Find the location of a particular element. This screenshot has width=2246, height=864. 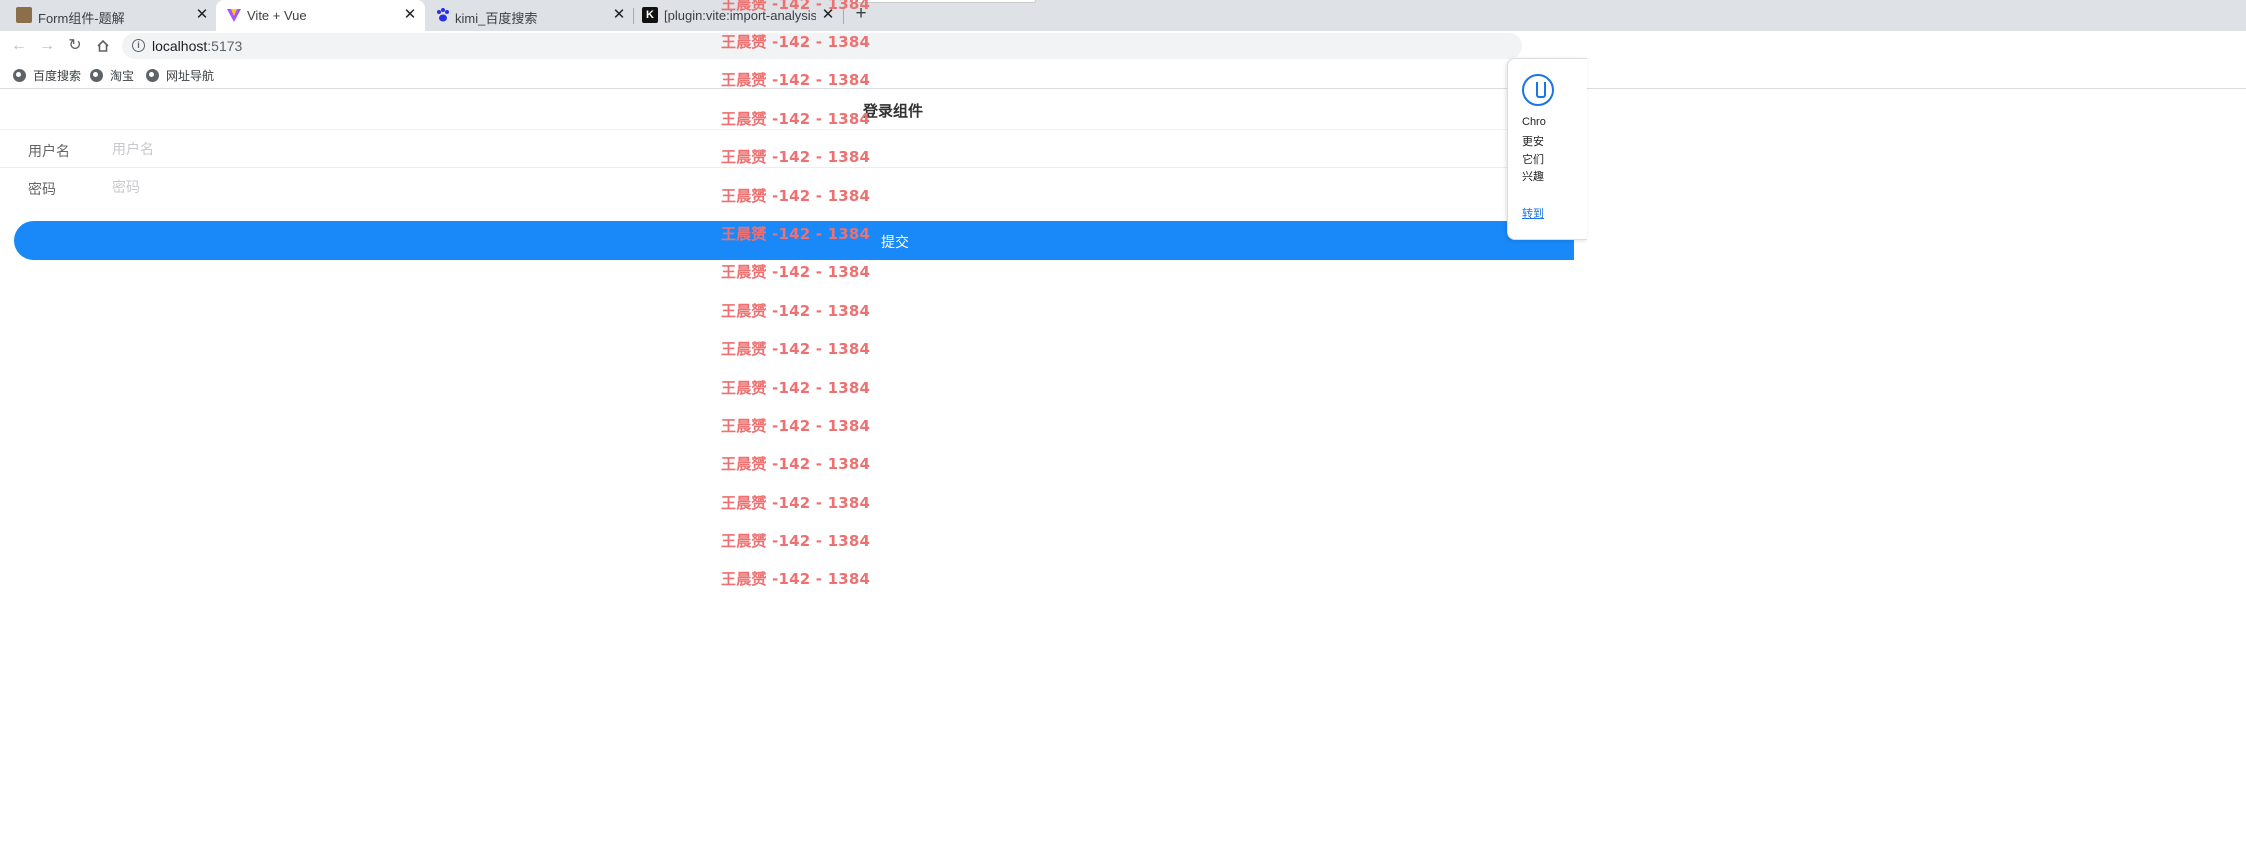

dropdown-popup-edge is located at coordinates (943, 1).